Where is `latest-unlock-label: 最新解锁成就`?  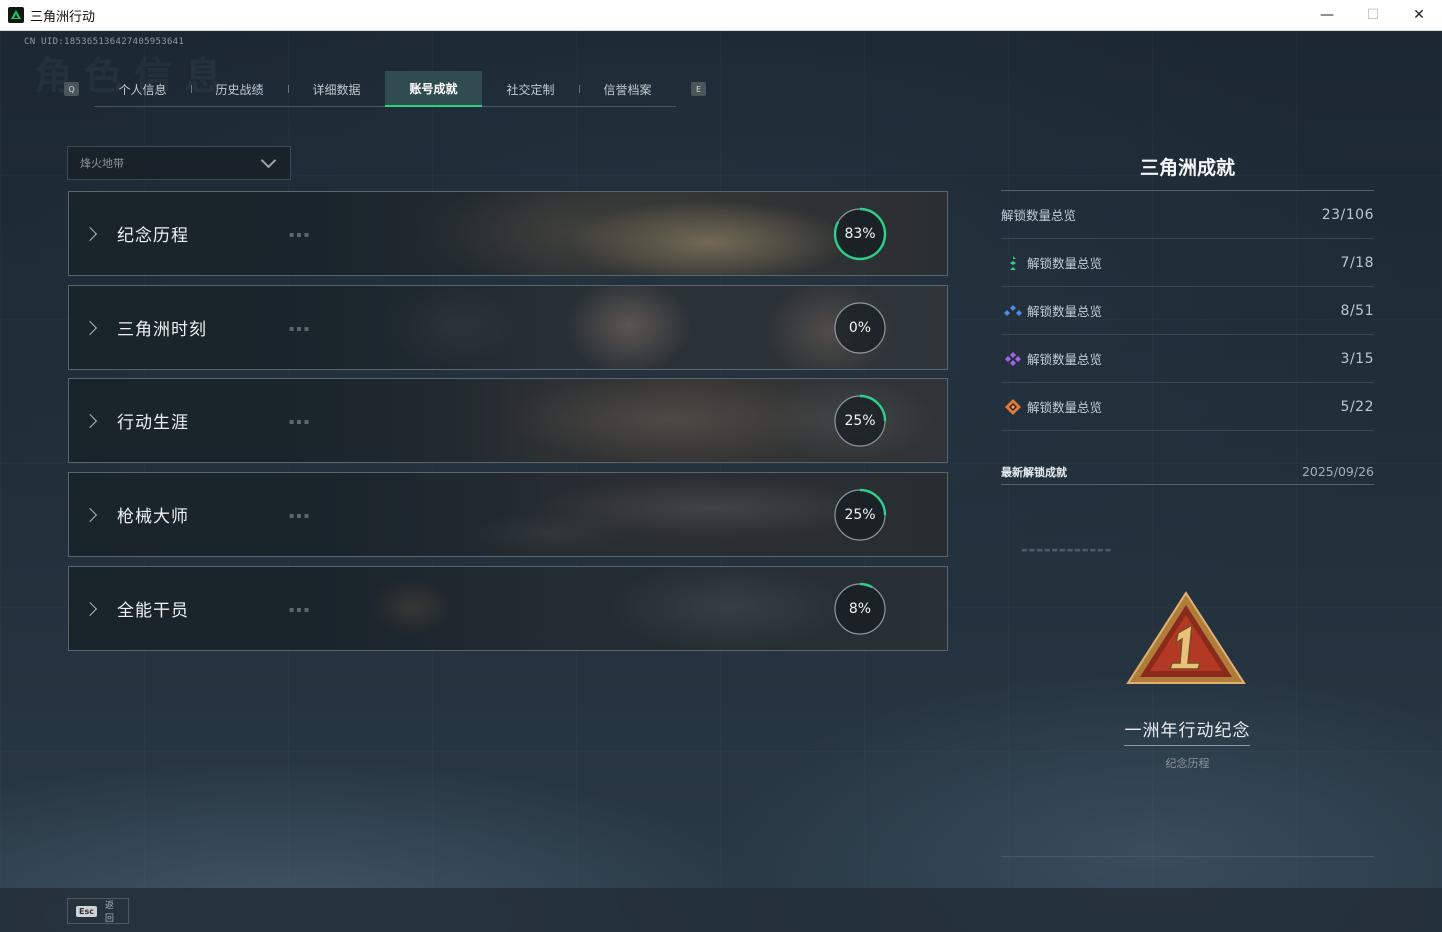
latest-unlock-label: 最新解锁成就 is located at coordinates (1034, 472).